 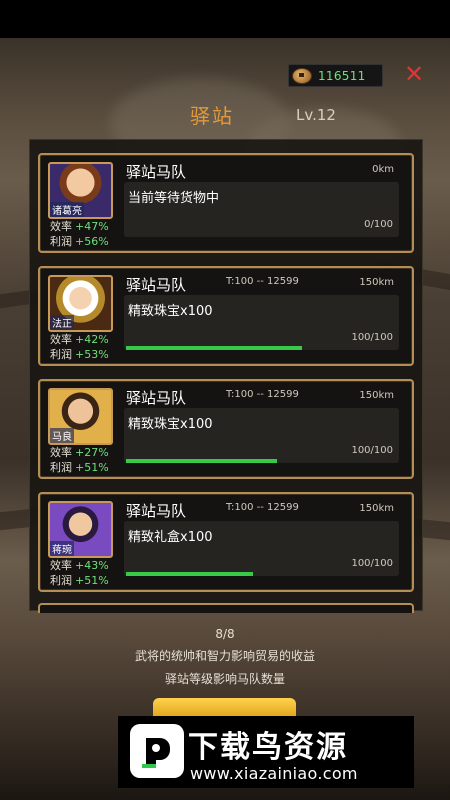 I want to click on profit-stat: 利润 +56%, so click(x=79, y=241).